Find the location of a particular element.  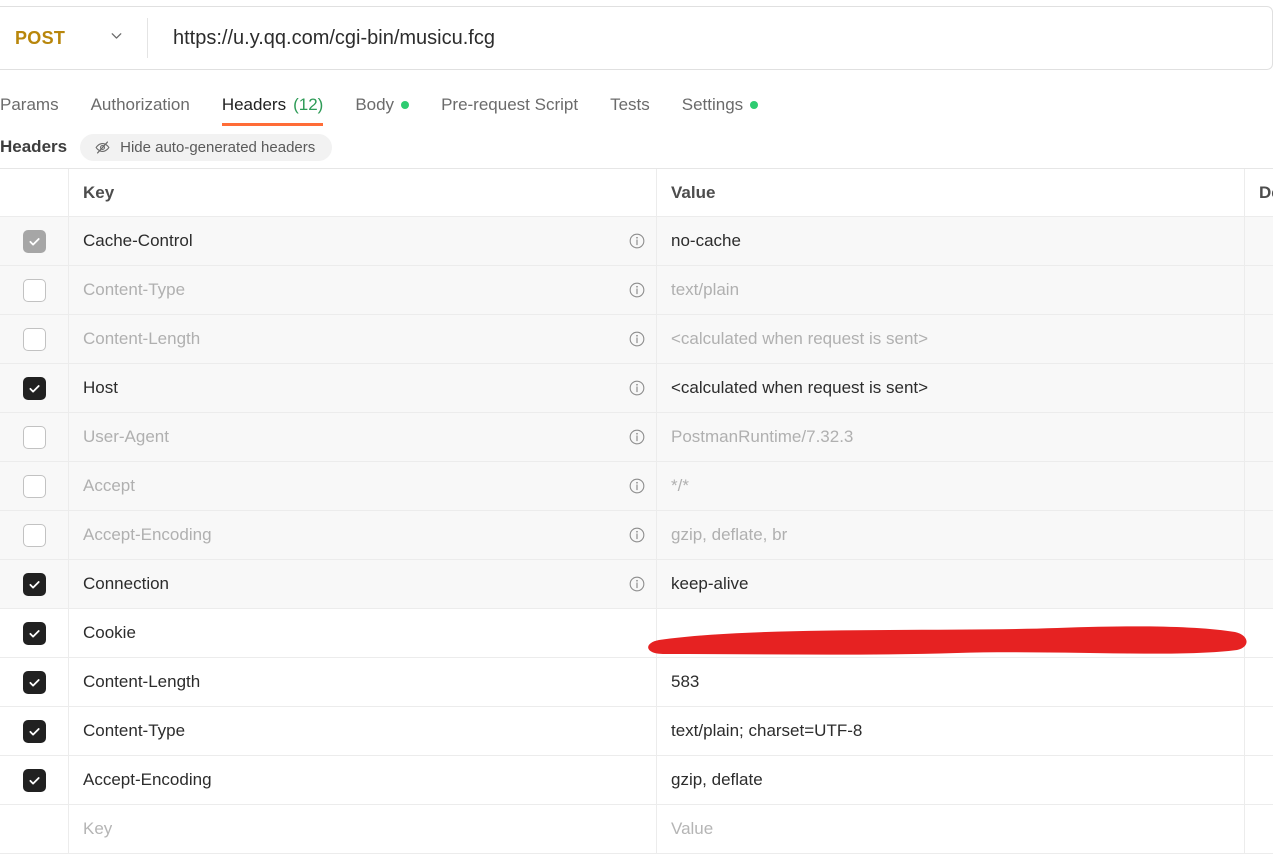

tab-headers: Headers (12) is located at coordinates (273, 105).